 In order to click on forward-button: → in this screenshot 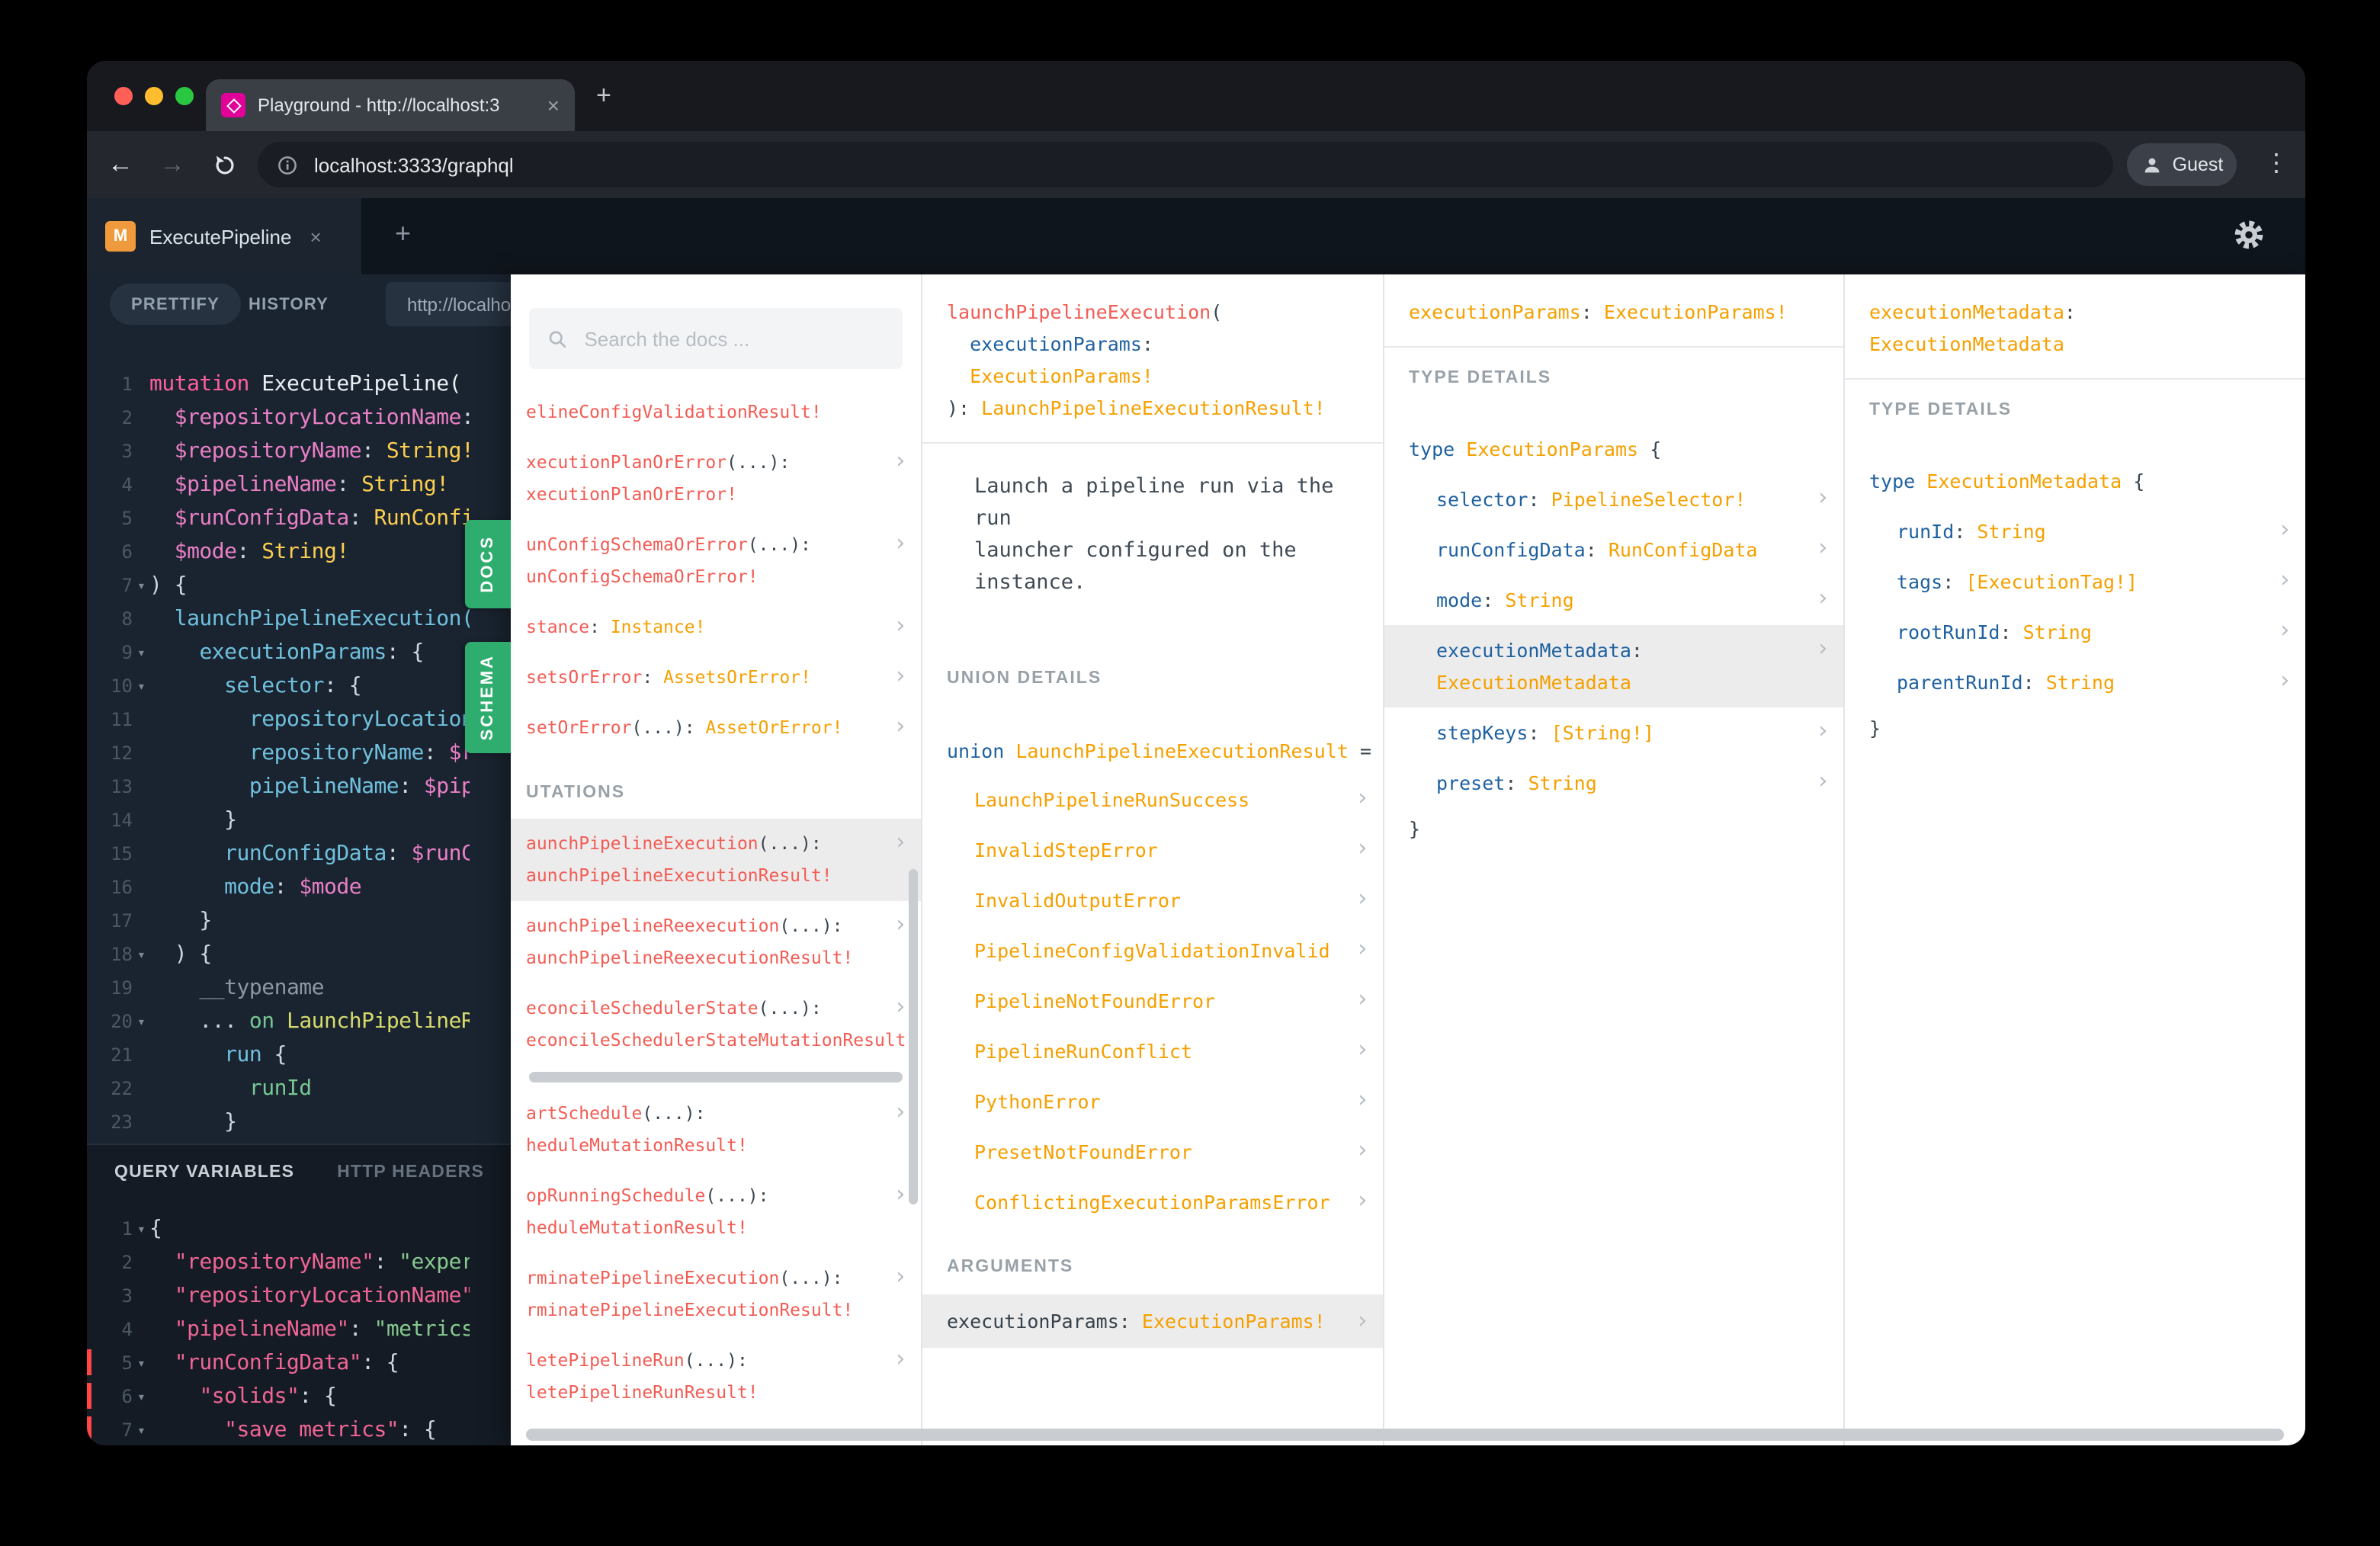, I will do `click(172, 164)`.